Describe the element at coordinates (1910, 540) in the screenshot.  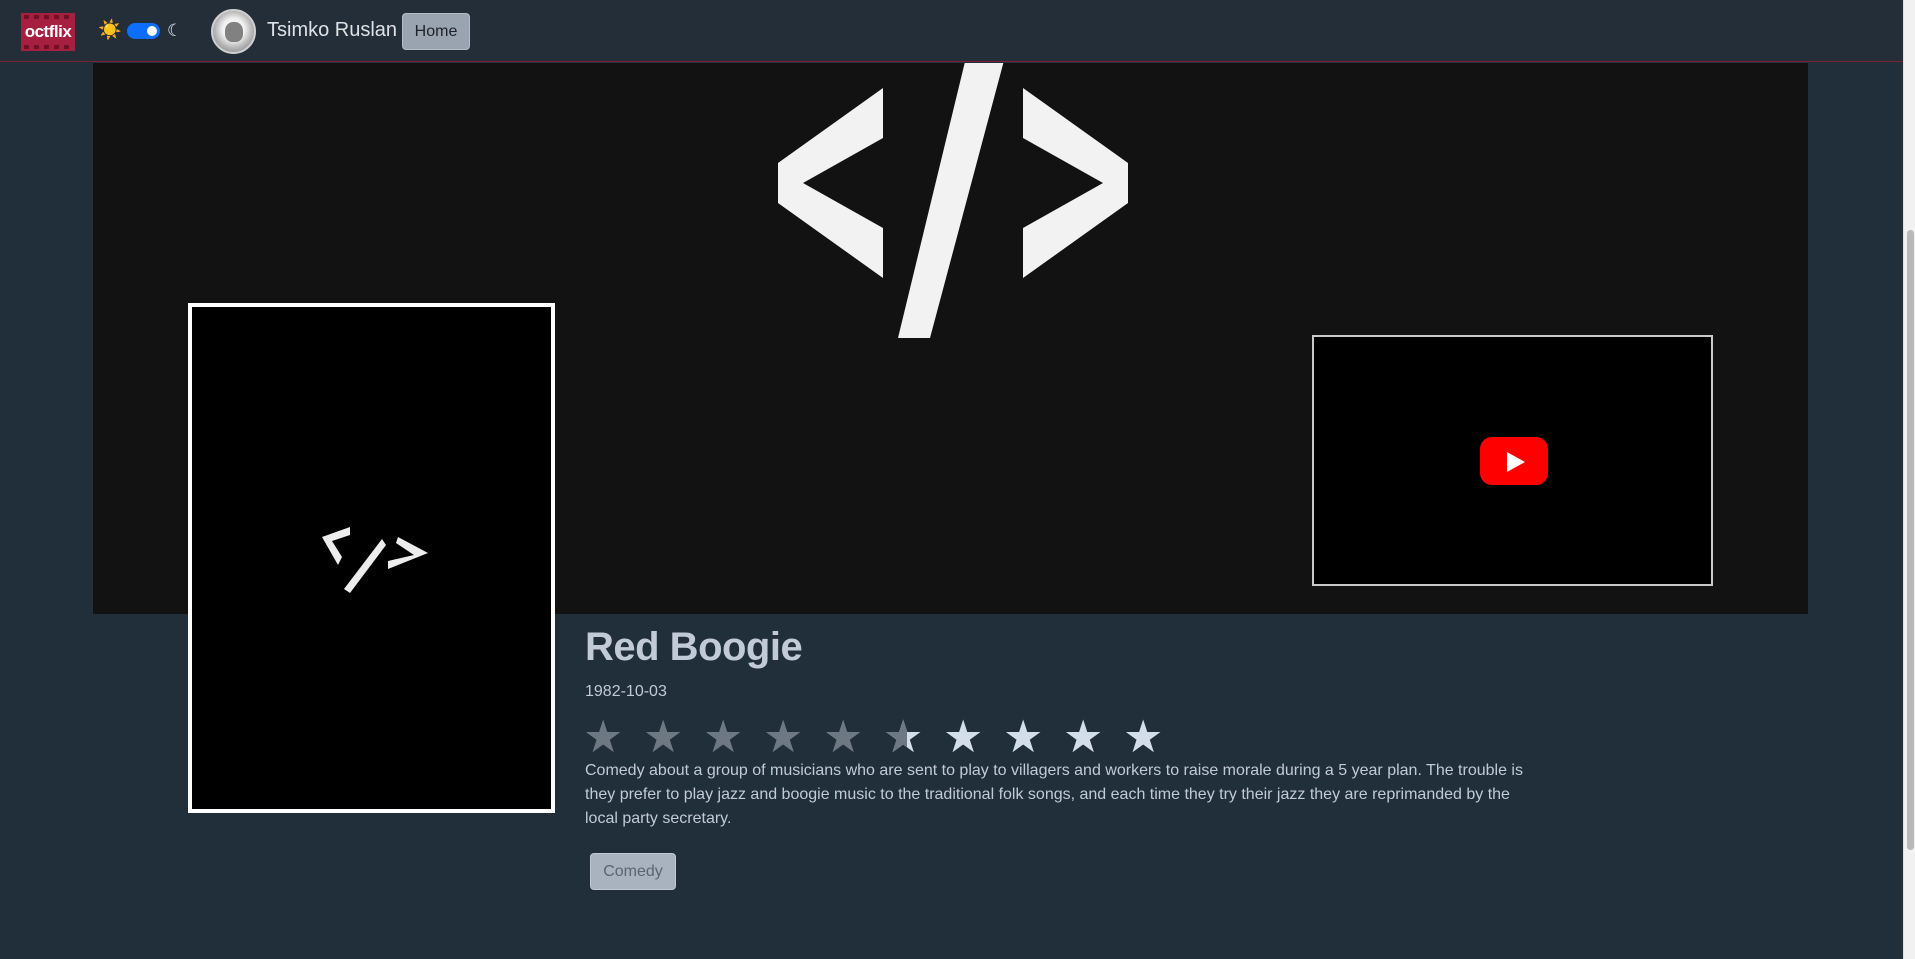
I see `scrollbar-thumb` at that location.